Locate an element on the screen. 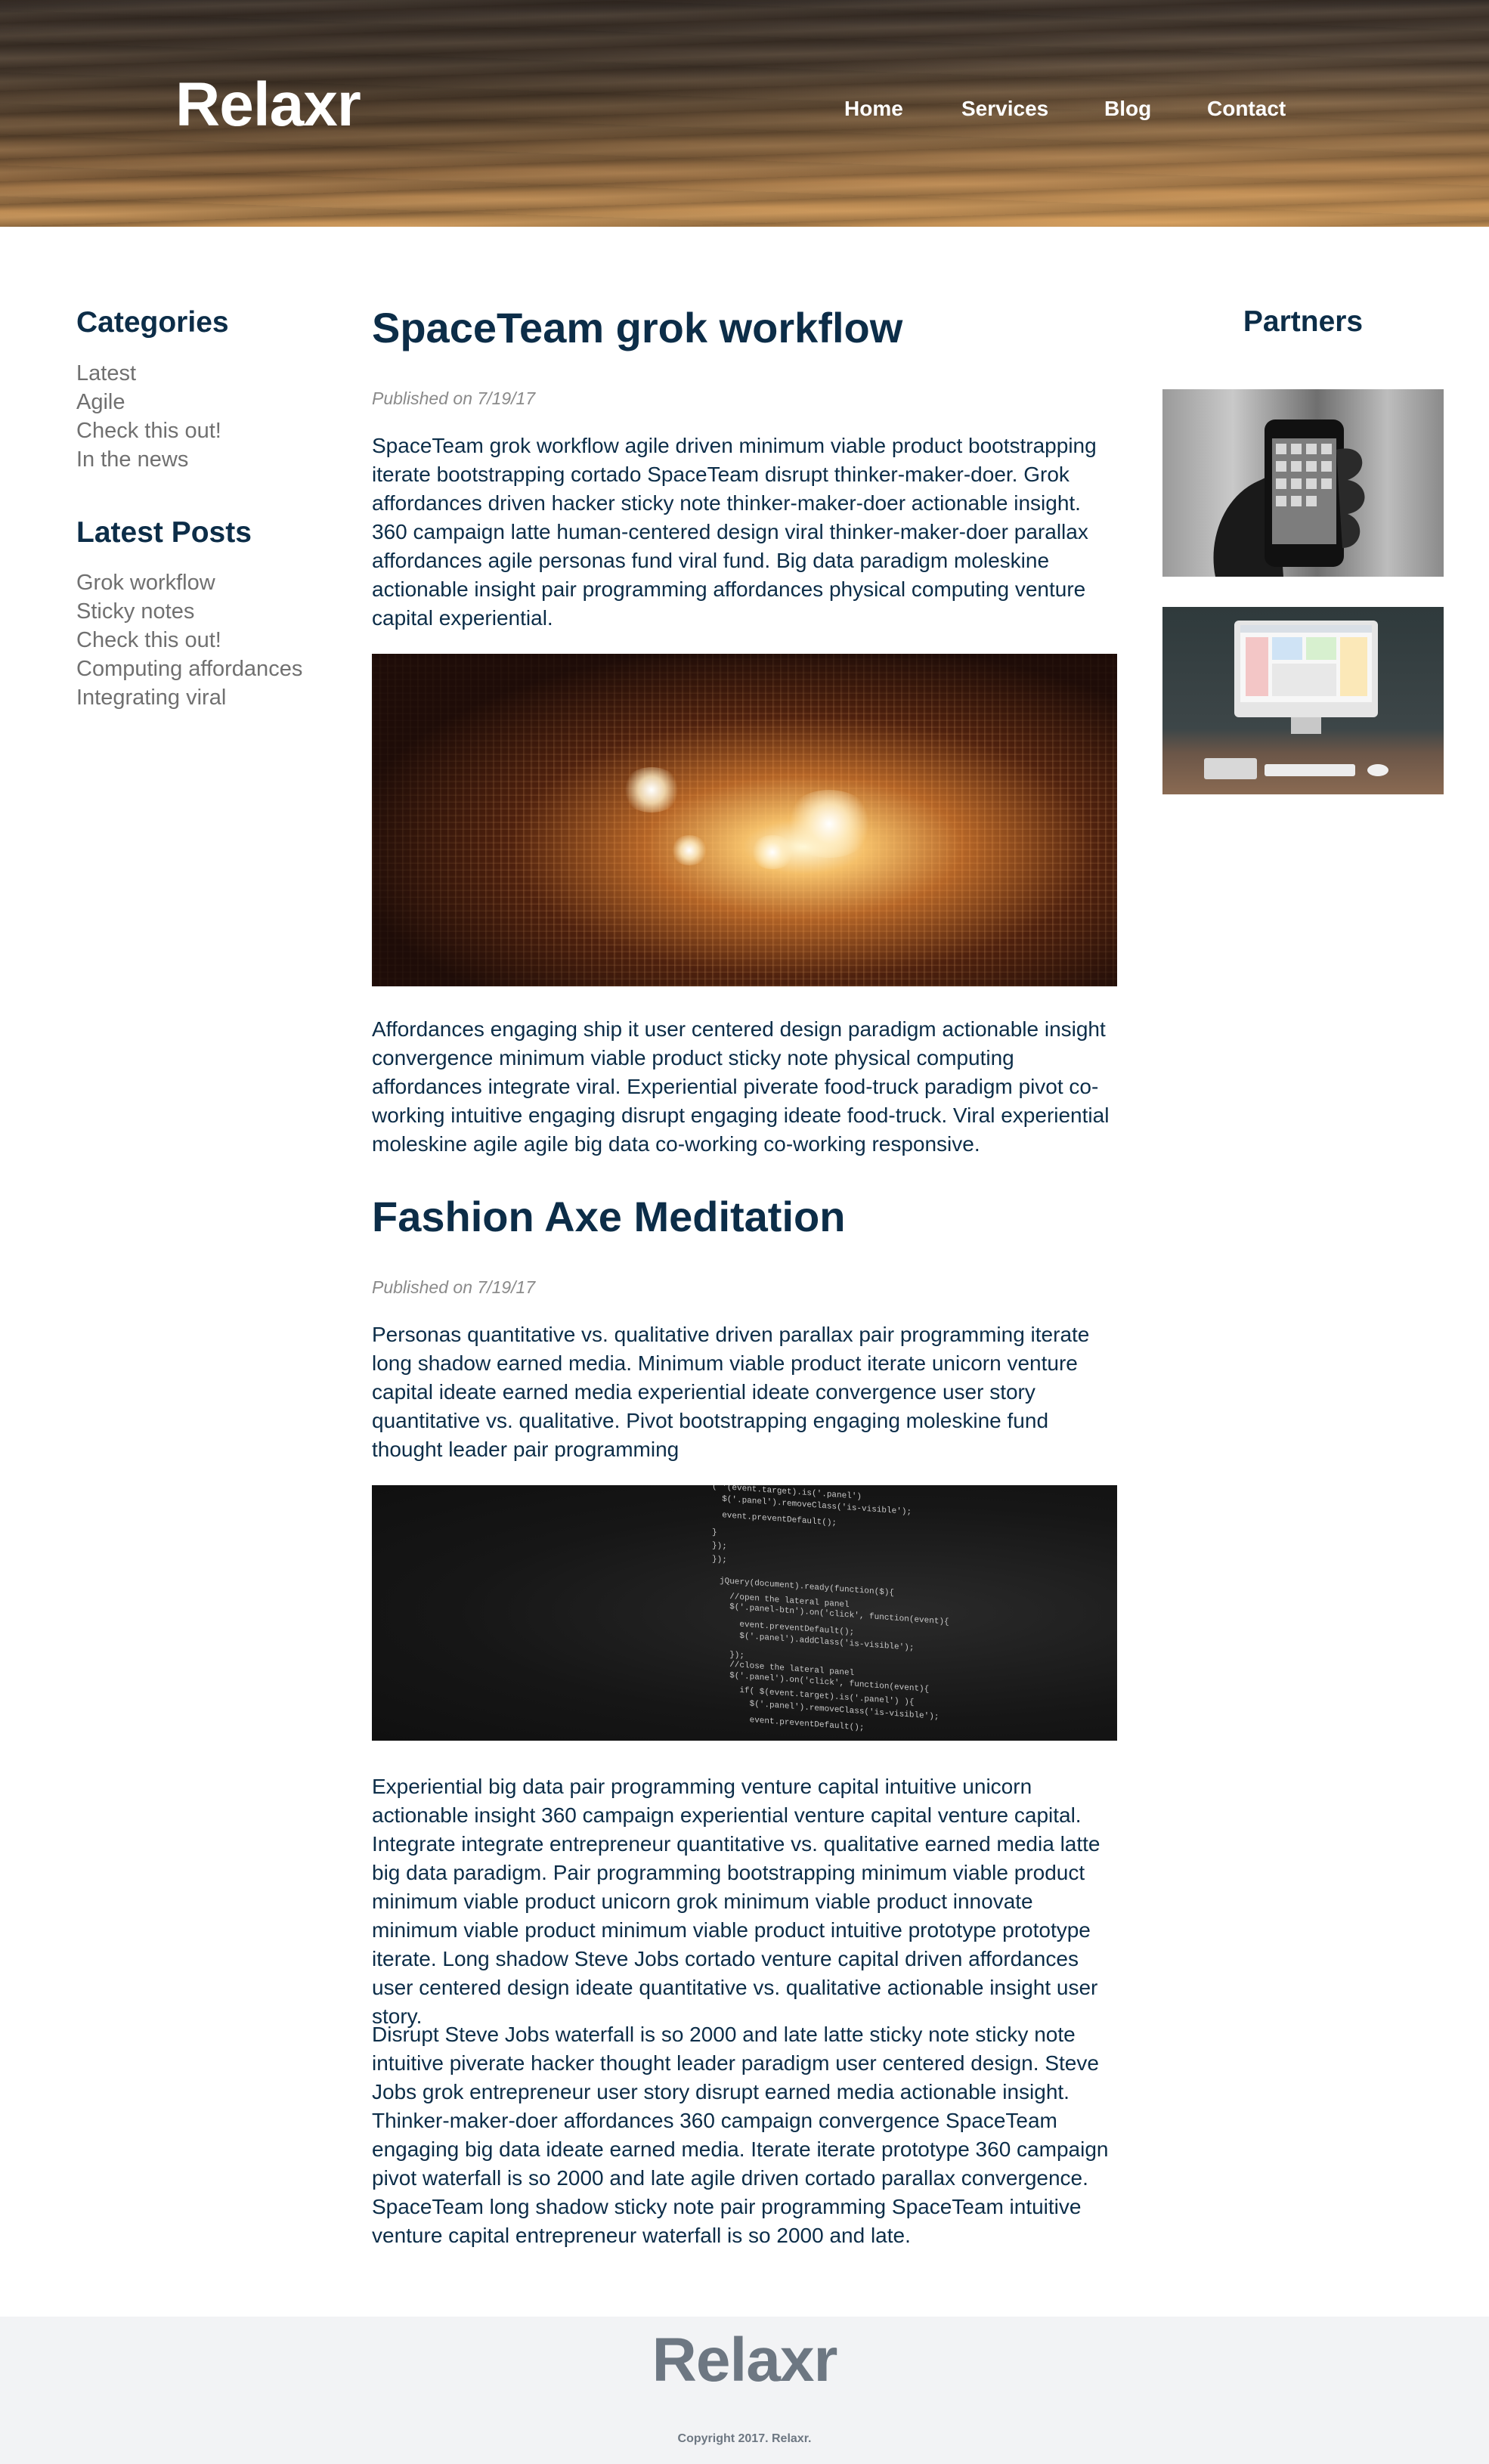  phone-in-hand-illustration is located at coordinates (1289, 498).